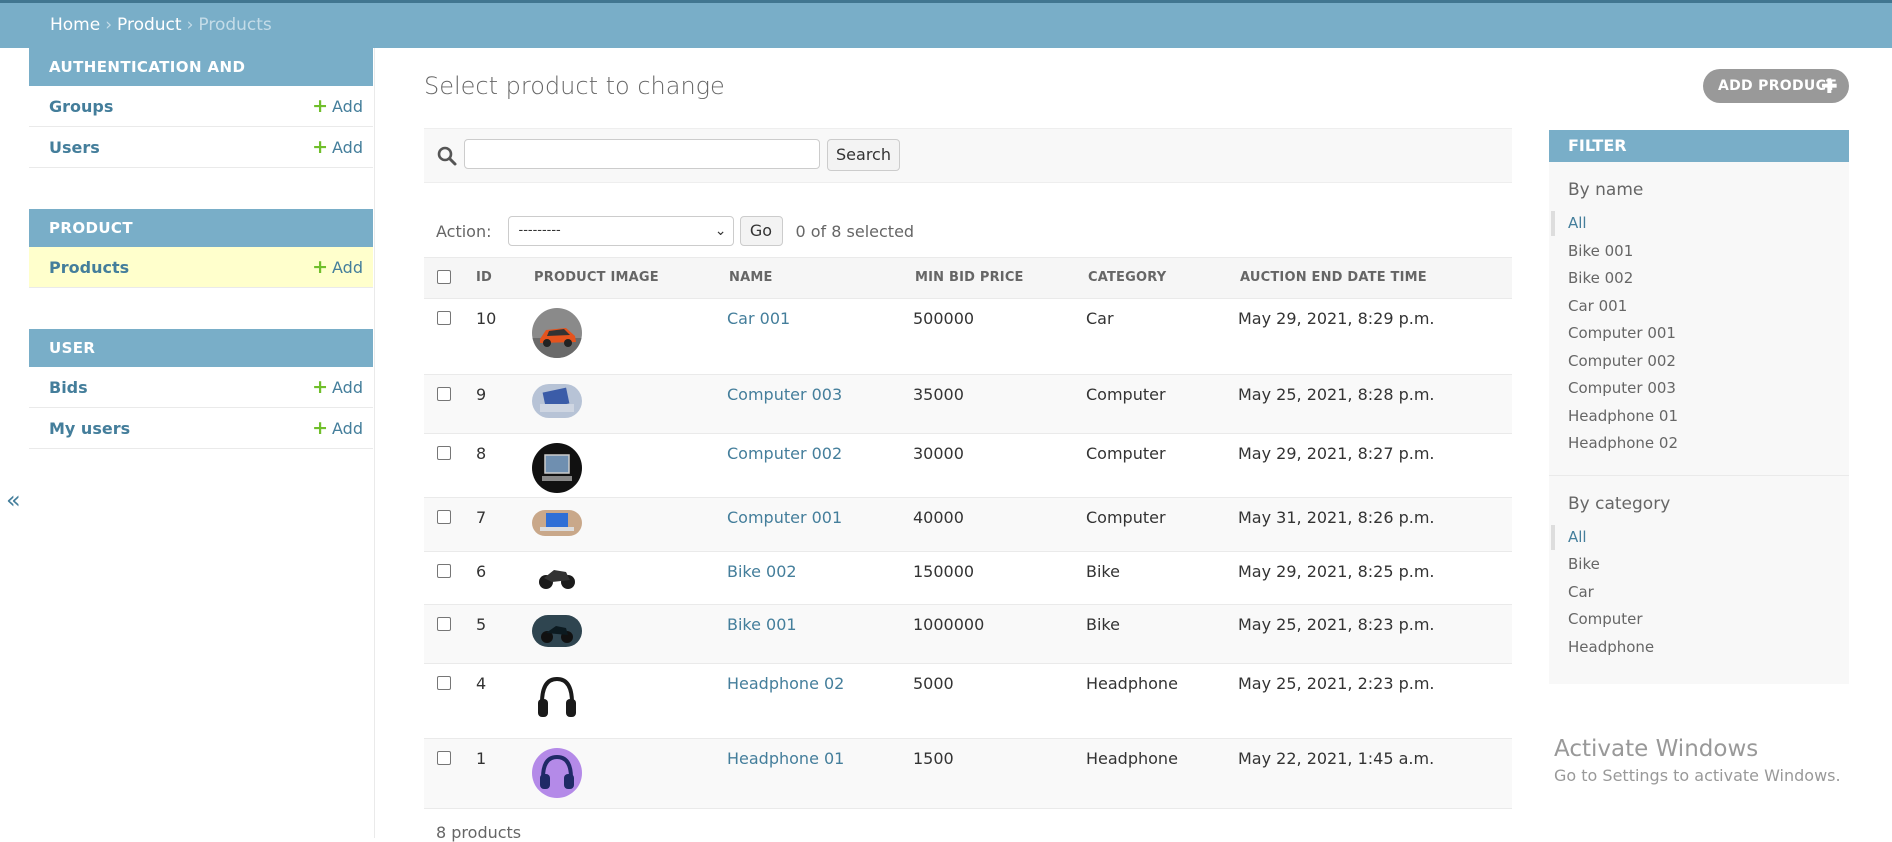 The image size is (1892, 842). Describe the element at coordinates (89, 267) in the screenshot. I see `sidebar-item-products-link: Products` at that location.